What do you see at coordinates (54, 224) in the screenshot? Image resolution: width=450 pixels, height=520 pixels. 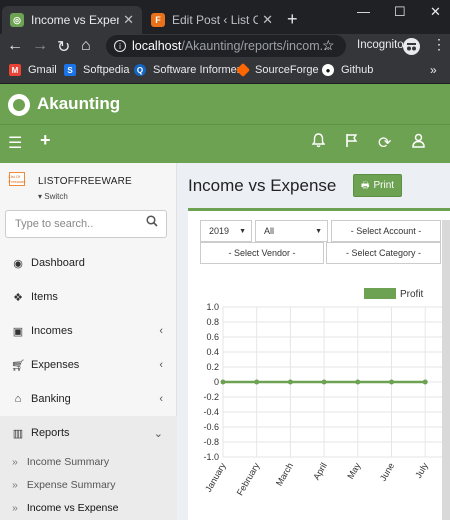 I see `search-placeholder: Type to search..` at bounding box center [54, 224].